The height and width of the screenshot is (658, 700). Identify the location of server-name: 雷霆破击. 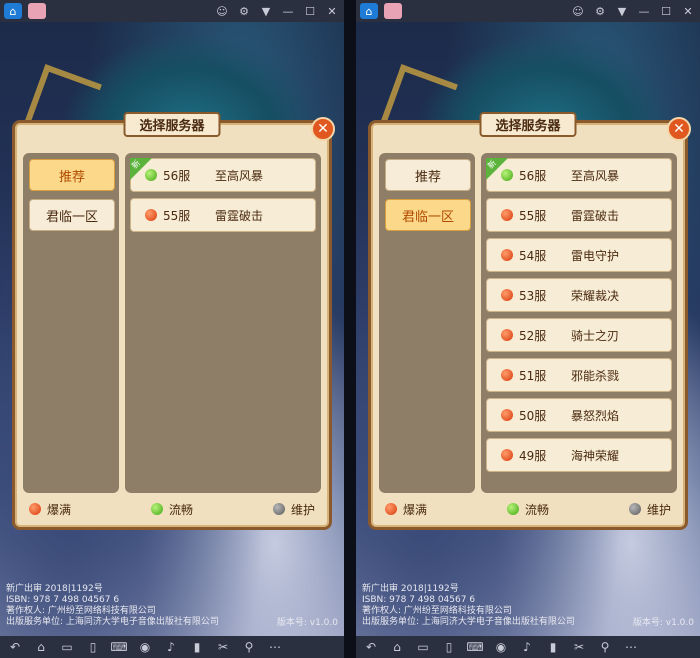
(239, 215).